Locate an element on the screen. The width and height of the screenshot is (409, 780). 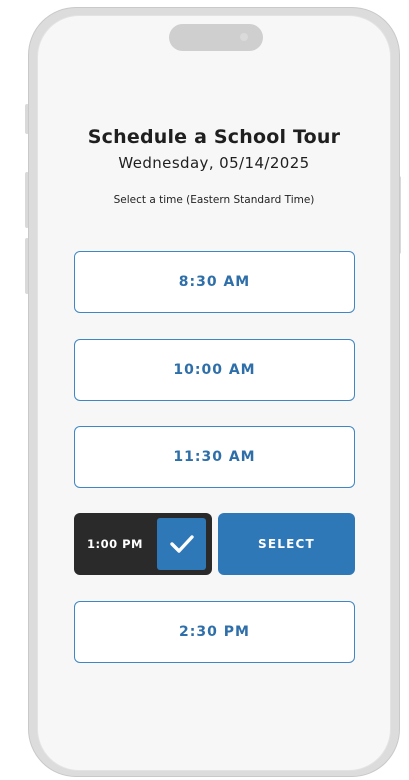
selected-time-slot: 1:00 PM is located at coordinates (143, 544).